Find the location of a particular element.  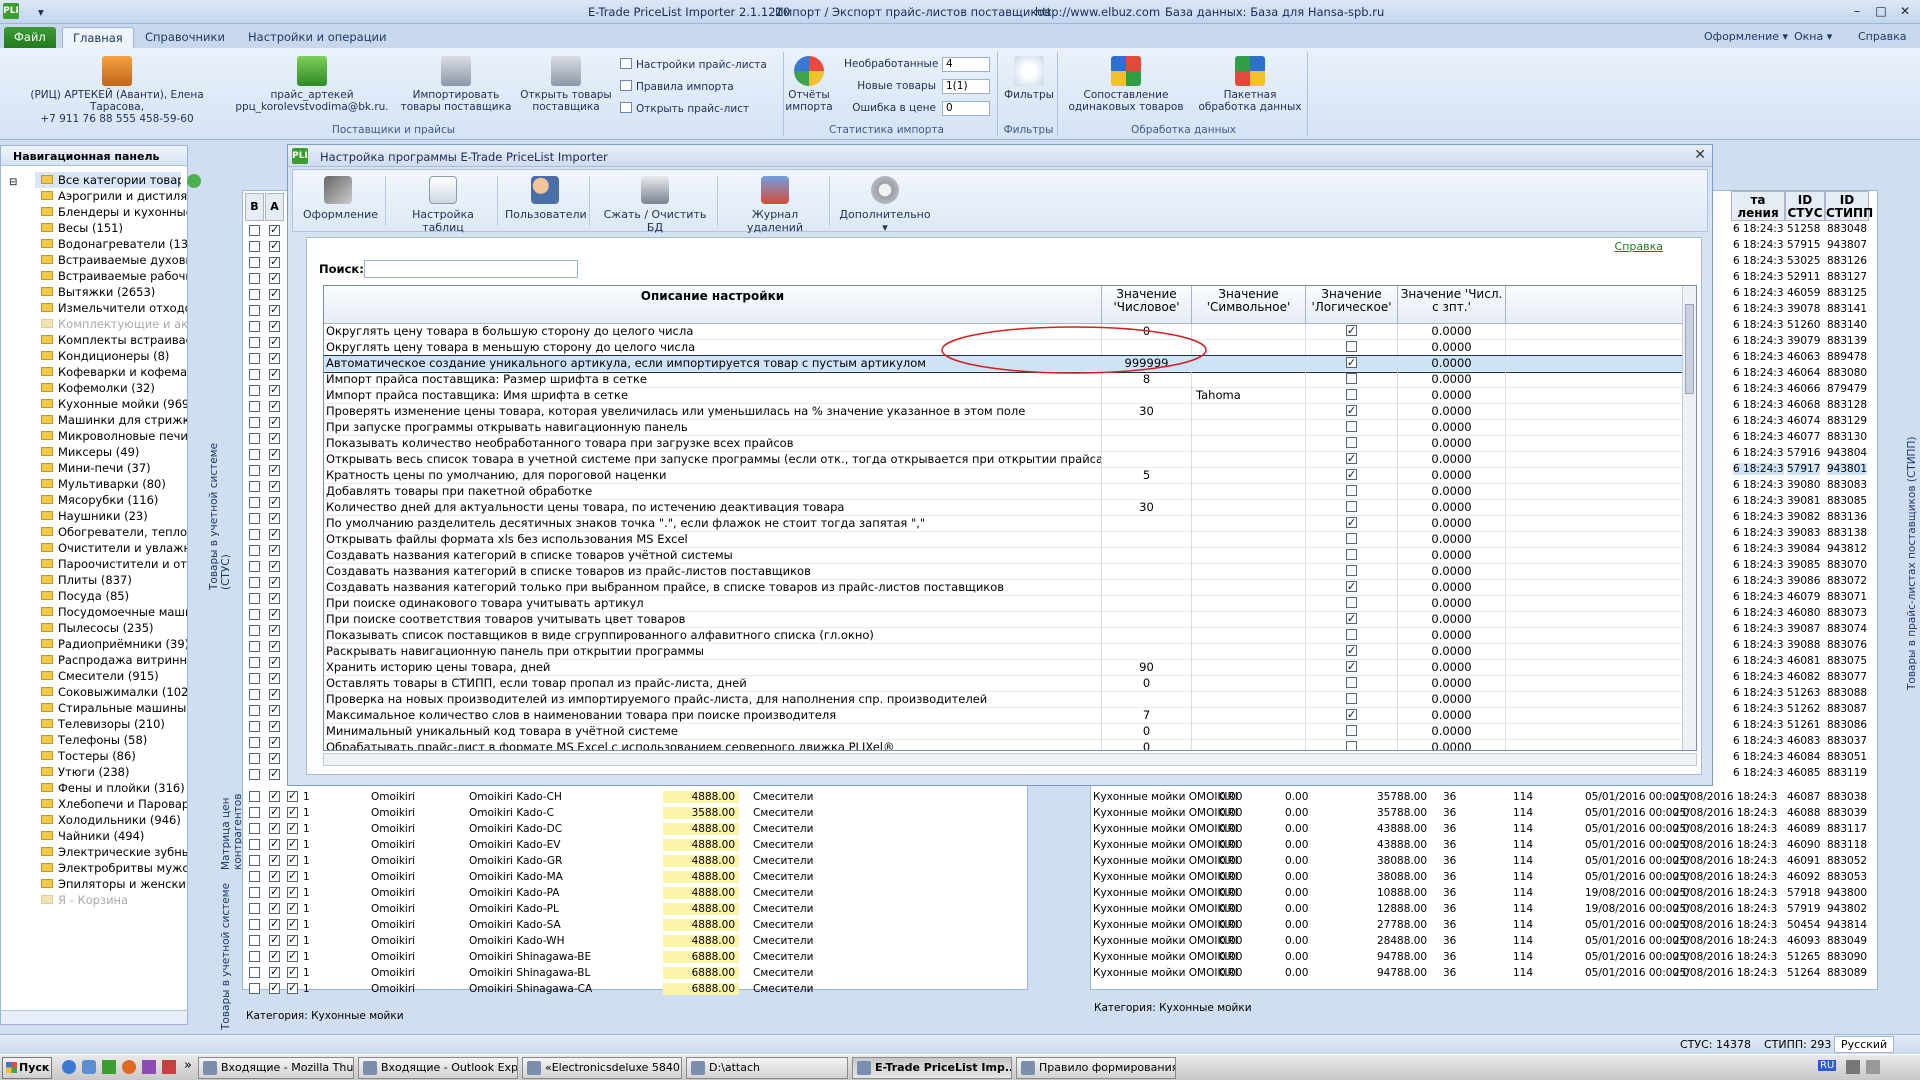

tab-stus: Товары в учетной системе (СТУС) is located at coordinates (220, 500).